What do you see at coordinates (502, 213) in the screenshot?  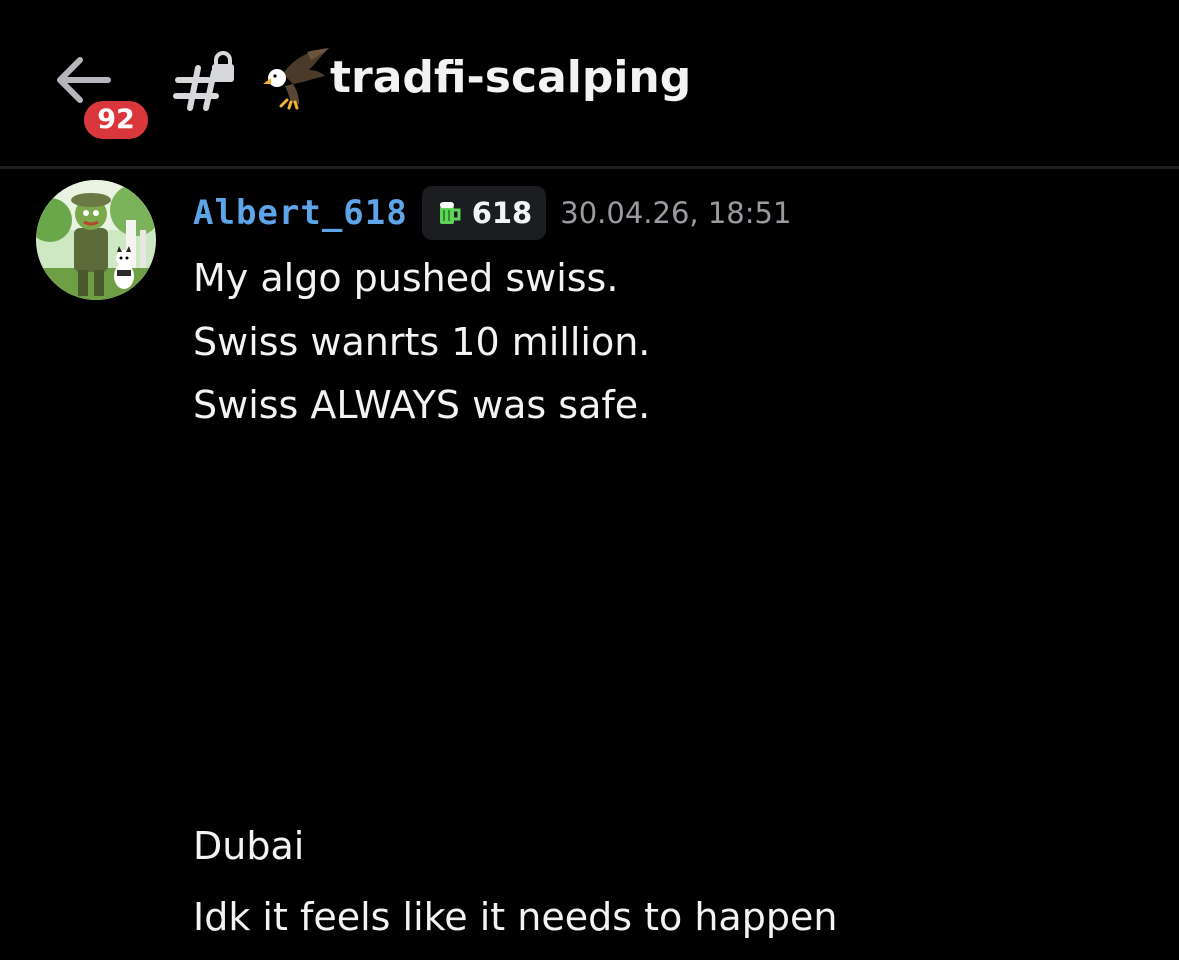 I see `server-tag-label: 618` at bounding box center [502, 213].